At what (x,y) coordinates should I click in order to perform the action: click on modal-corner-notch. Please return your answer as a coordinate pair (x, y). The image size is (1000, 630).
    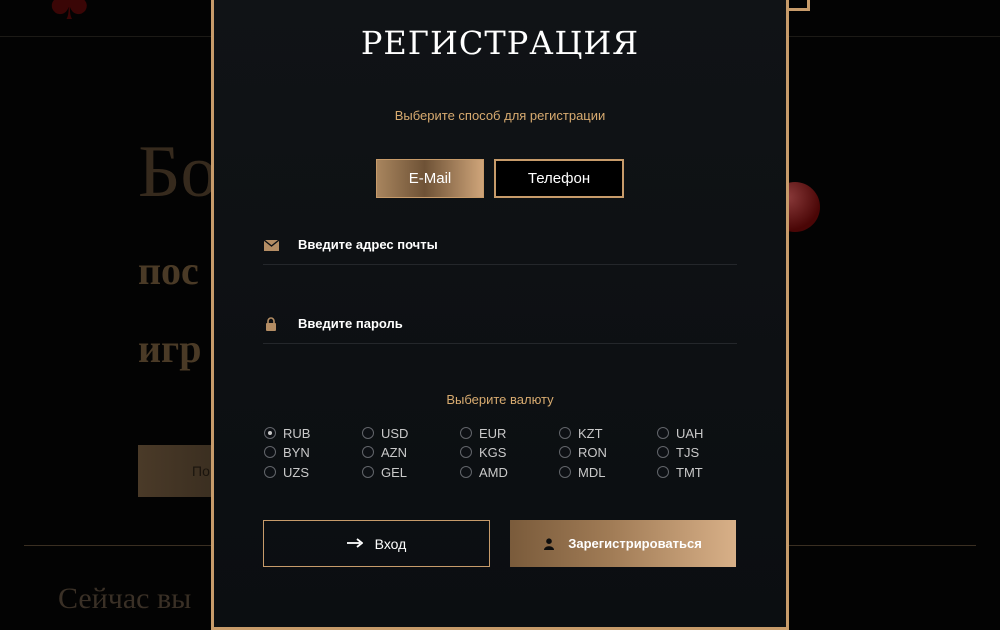
    Looking at the image, I should click on (799, 5).